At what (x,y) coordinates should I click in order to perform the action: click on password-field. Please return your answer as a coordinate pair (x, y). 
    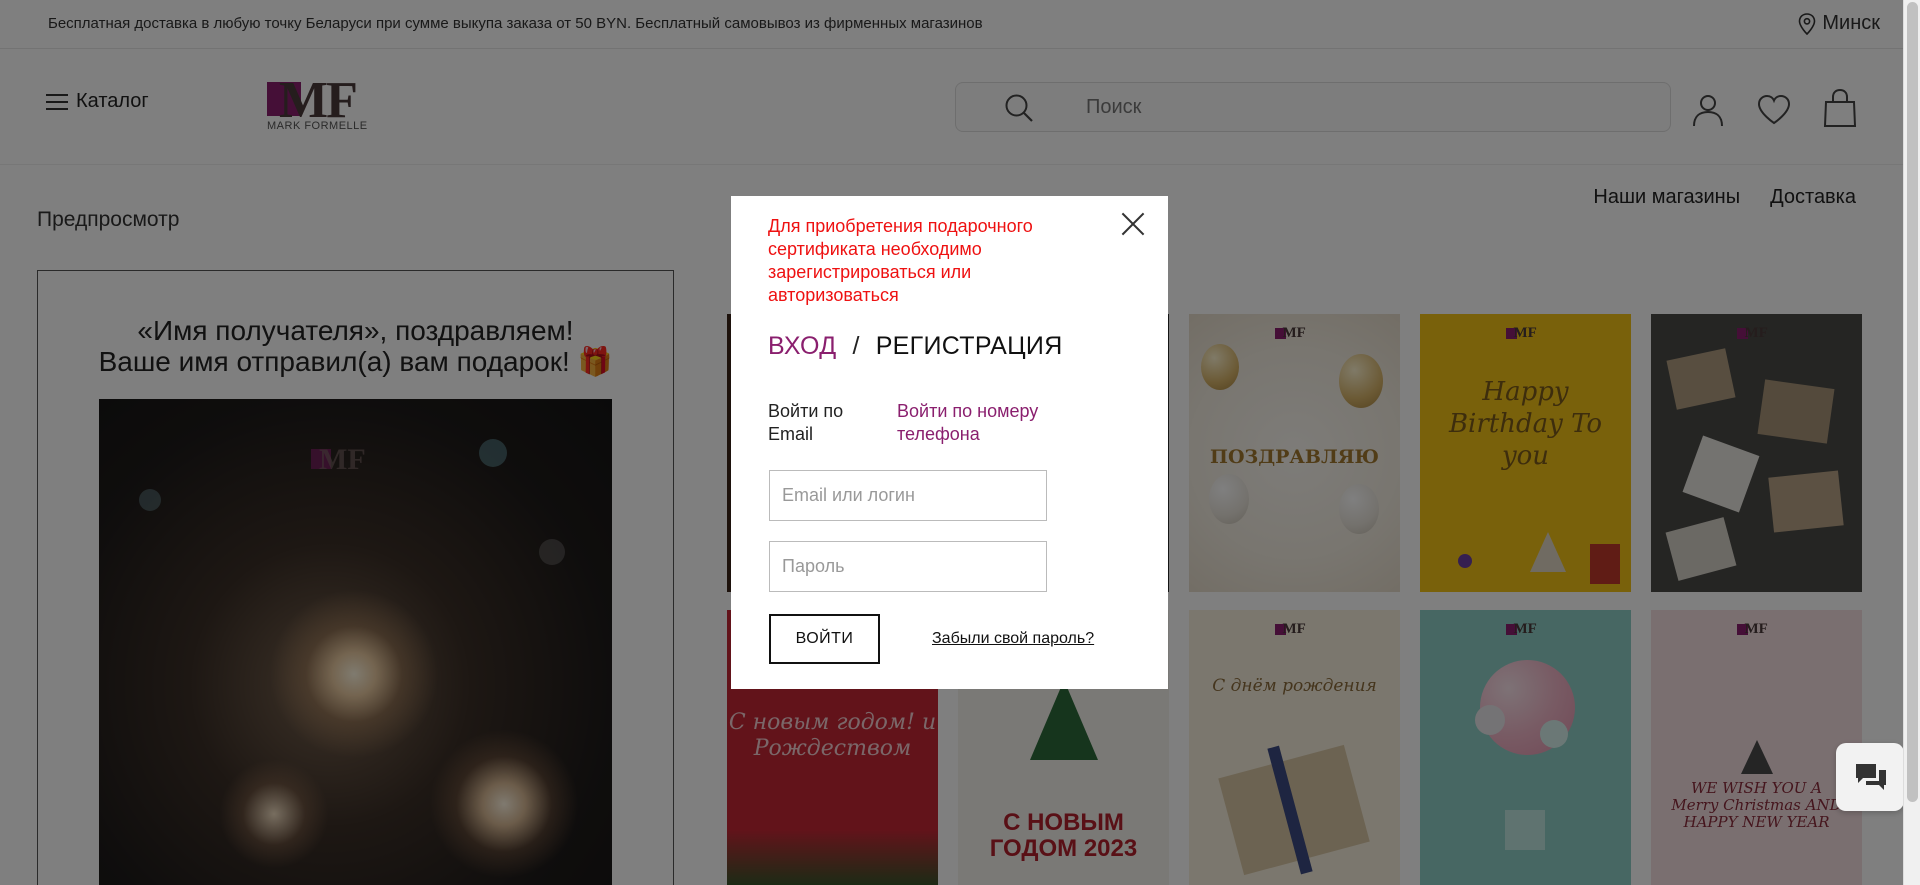
    Looking at the image, I should click on (908, 566).